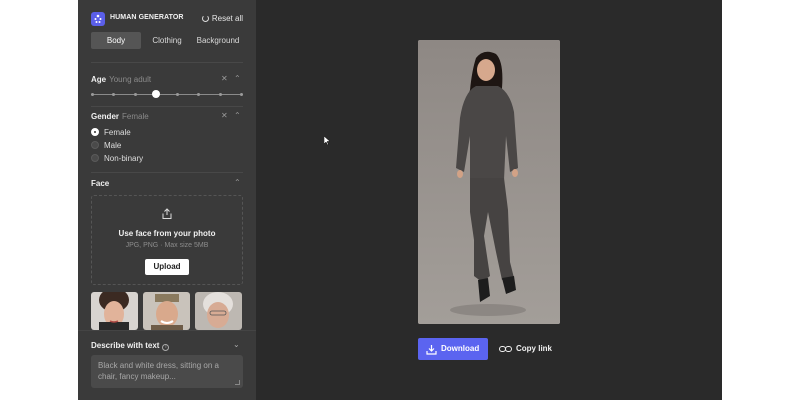  I want to click on age-slider, so click(167, 94).